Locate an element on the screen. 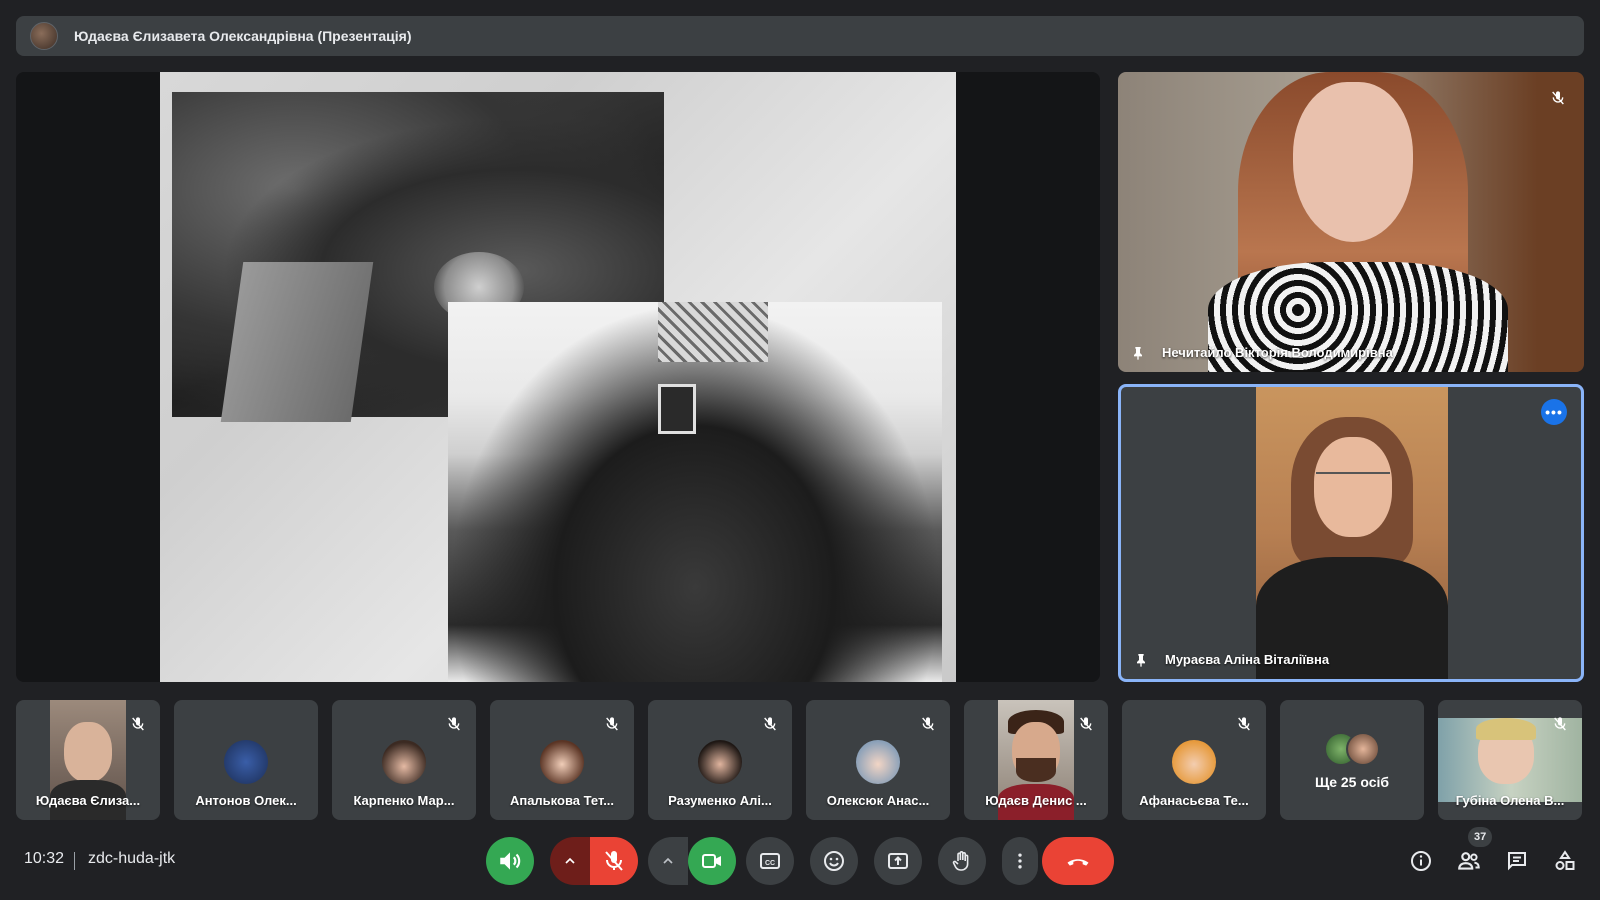 Image resolution: width=1600 pixels, height=900 pixels. camera-icon is located at coordinates (711, 861).